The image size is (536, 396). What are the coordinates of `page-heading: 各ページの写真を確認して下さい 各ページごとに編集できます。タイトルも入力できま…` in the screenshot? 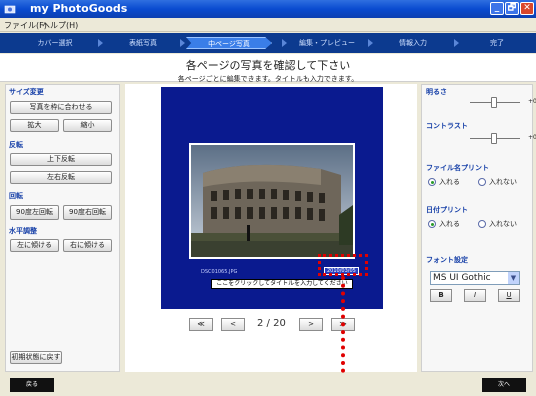 It's located at (268, 68).